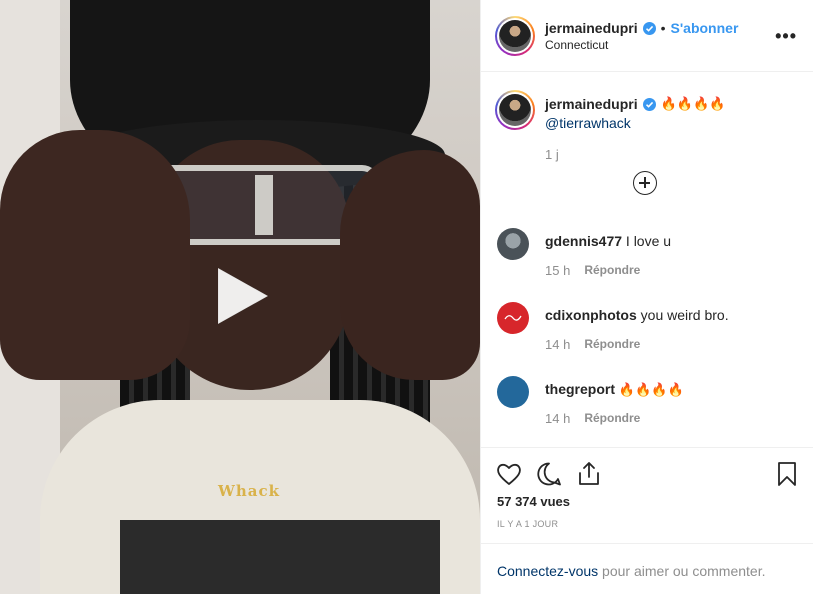 Image resolution: width=813 pixels, height=594 pixels. What do you see at coordinates (557, 270) in the screenshot?
I see `comment-time: 15 h` at bounding box center [557, 270].